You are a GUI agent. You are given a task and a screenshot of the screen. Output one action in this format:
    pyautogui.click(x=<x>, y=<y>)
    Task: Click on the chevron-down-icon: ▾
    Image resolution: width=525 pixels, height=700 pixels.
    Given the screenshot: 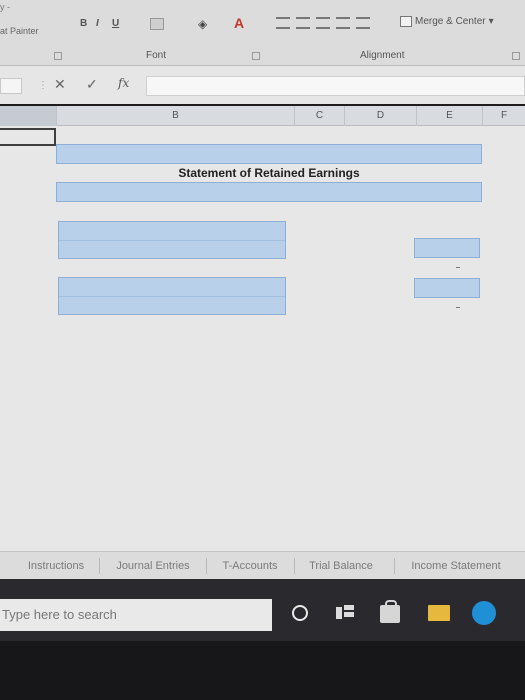 What is the action you would take?
    pyautogui.click(x=491, y=21)
    